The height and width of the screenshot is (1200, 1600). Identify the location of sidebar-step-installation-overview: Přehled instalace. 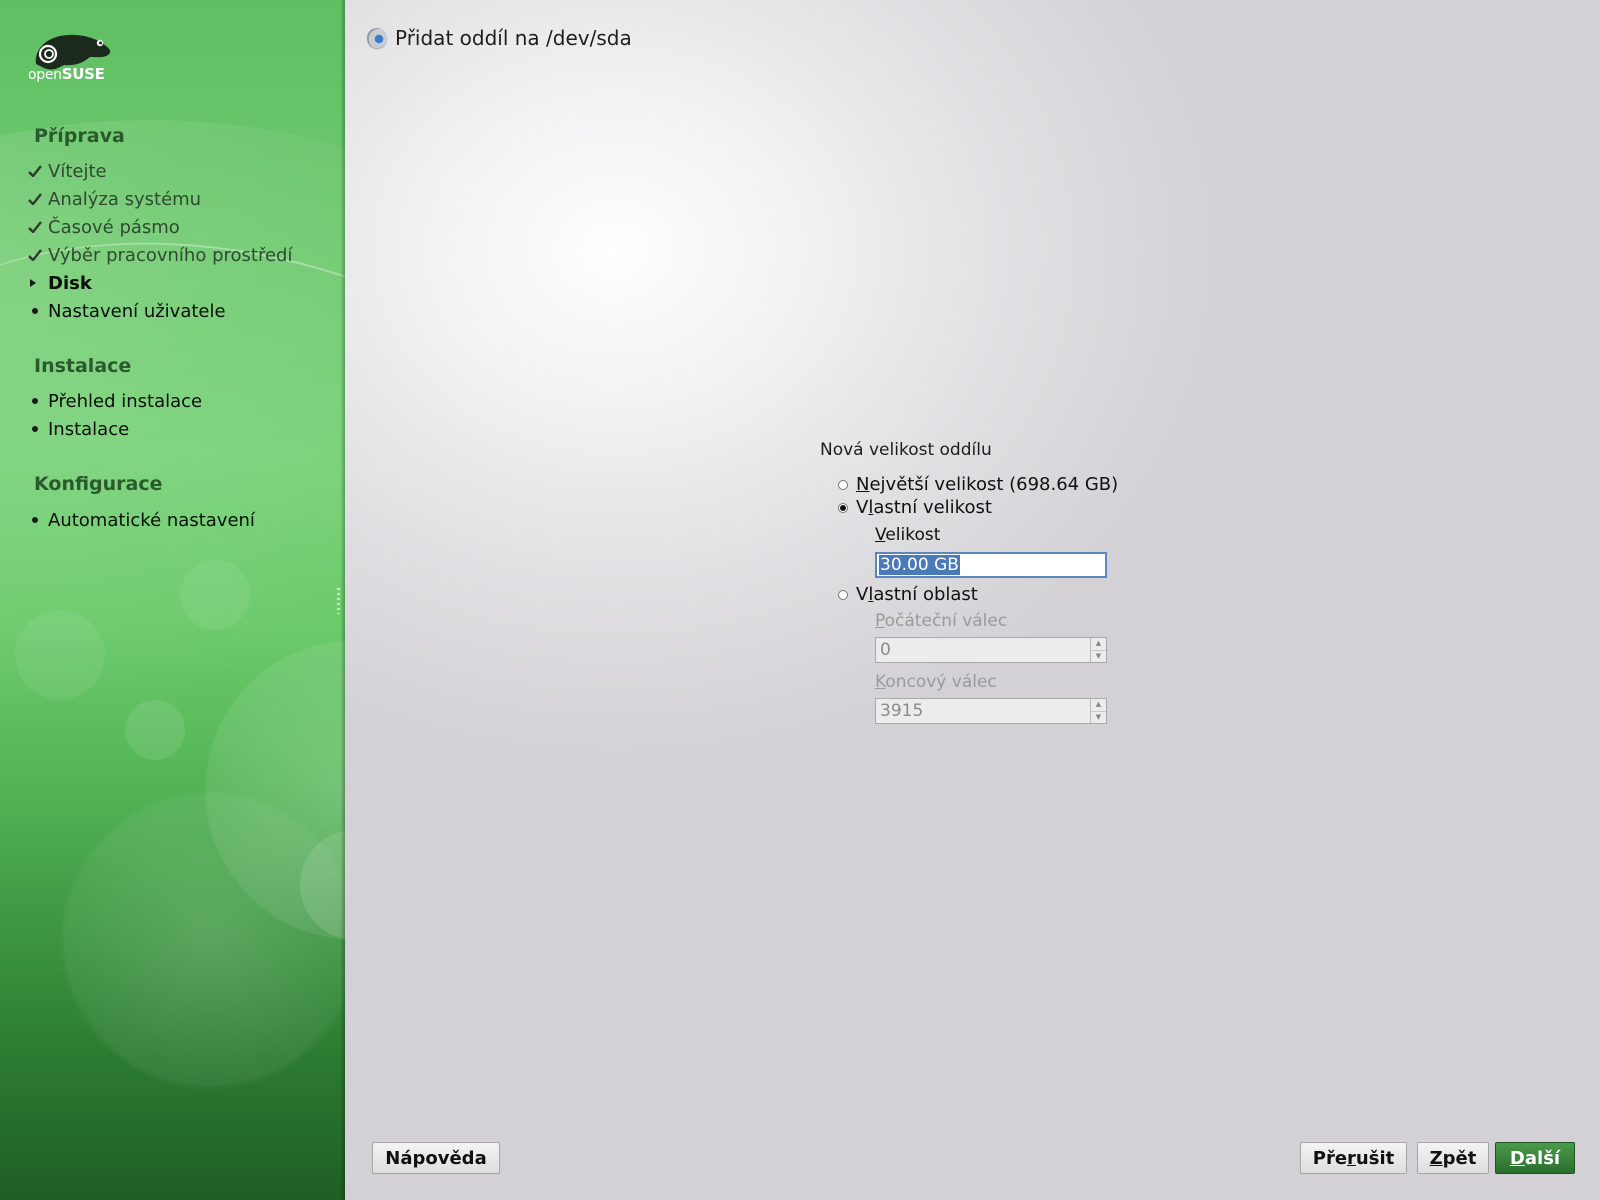
(115, 401).